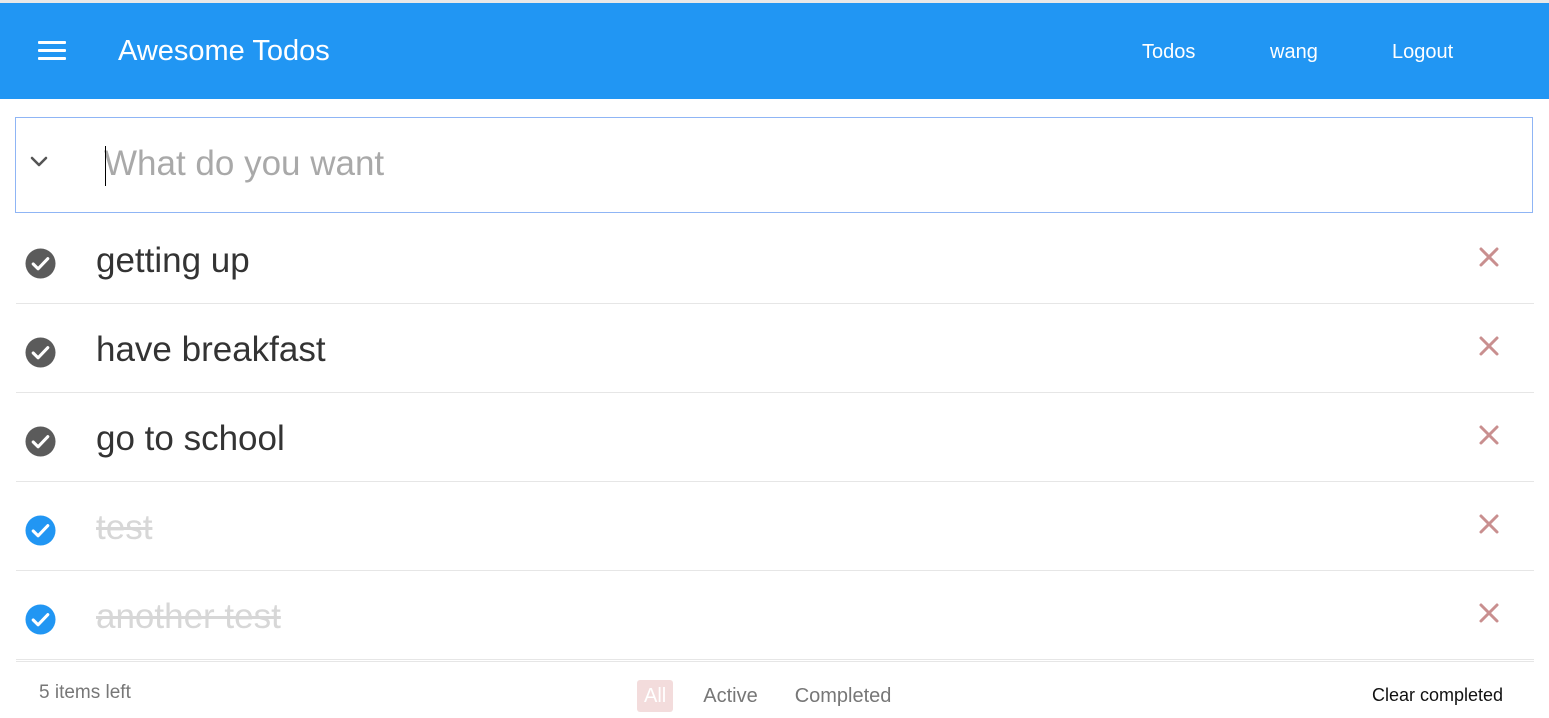 This screenshot has width=1549, height=718. I want to click on filter-completed: Completed, so click(843, 696).